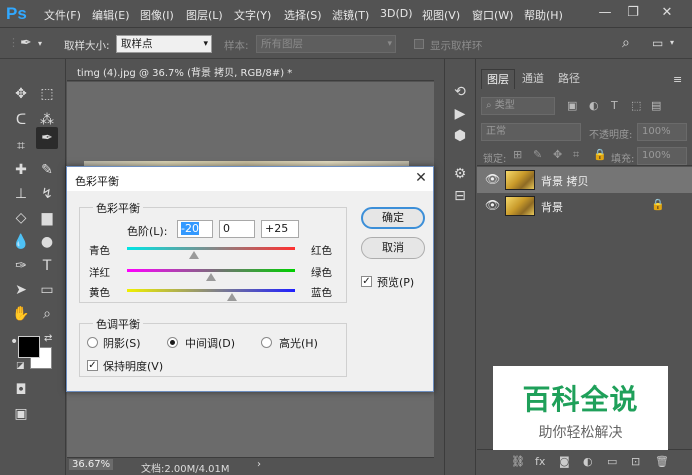 The image size is (692, 475). Describe the element at coordinates (633, 13) in the screenshot. I see `restore-icon: ❐` at that location.